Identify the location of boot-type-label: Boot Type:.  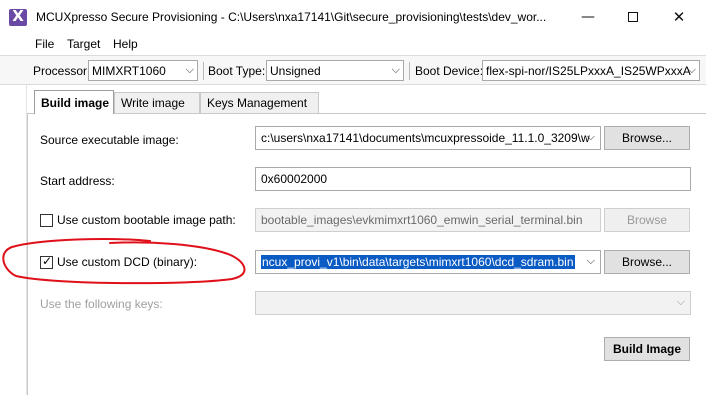
(237, 71).